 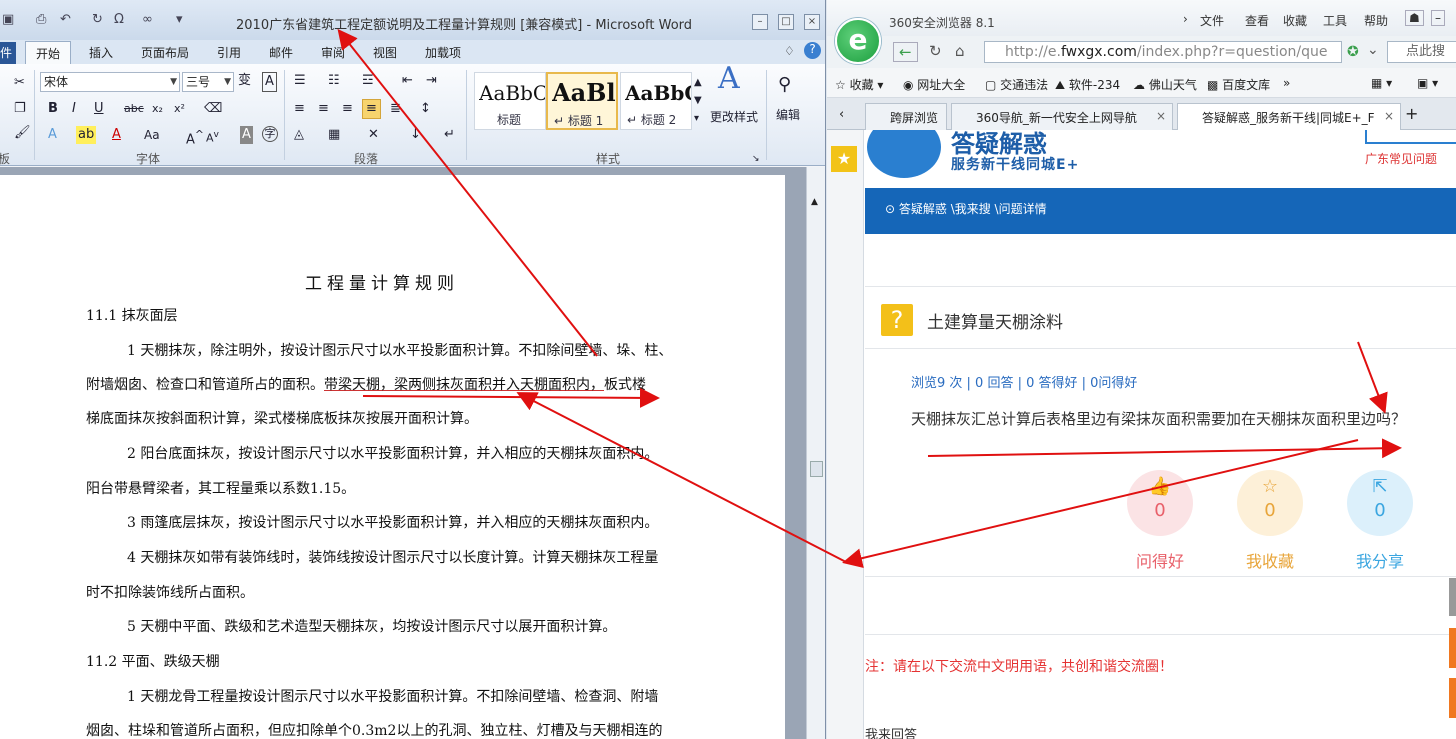 I want to click on style-heading-1: AaBl ↵ 标题 1, so click(x=582, y=101).